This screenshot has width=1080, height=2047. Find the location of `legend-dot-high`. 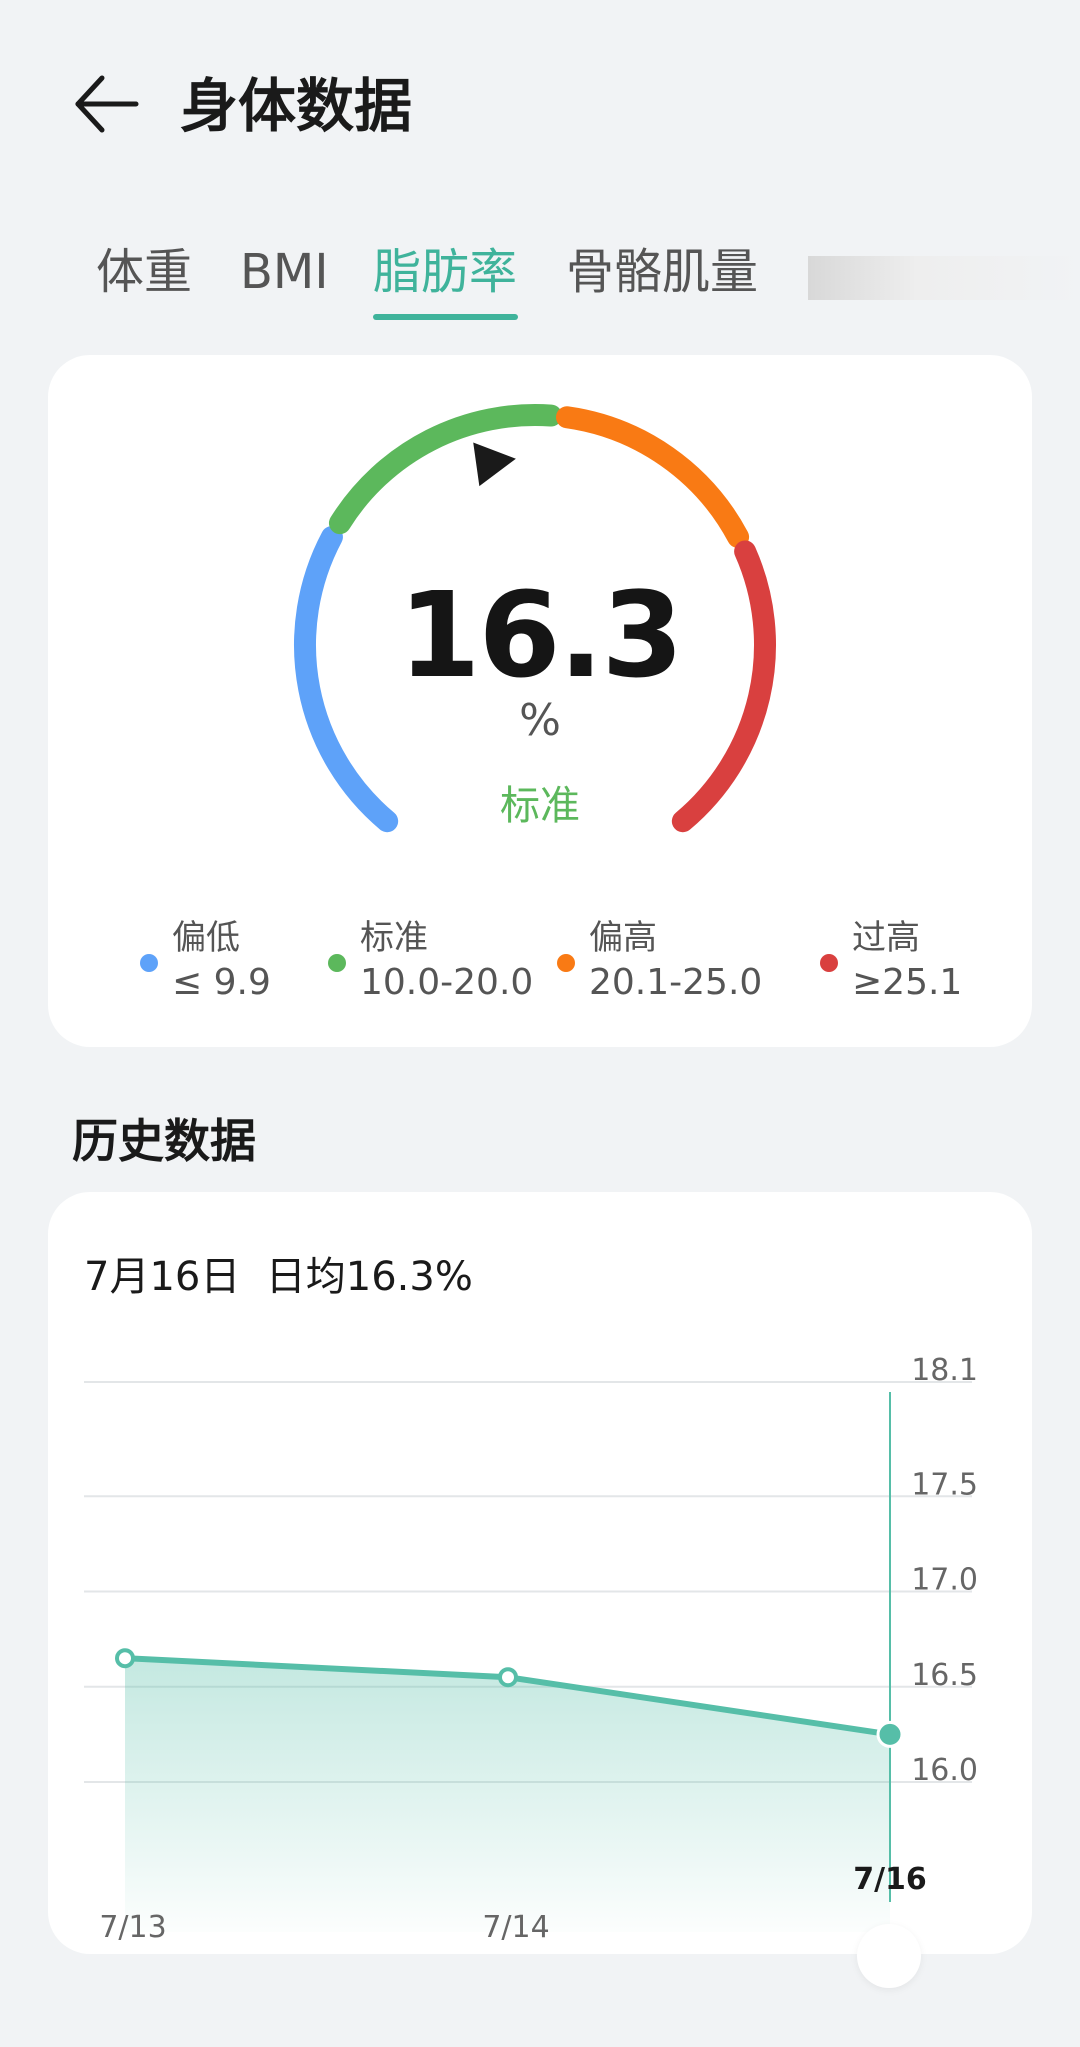

legend-dot-high is located at coordinates (566, 963).